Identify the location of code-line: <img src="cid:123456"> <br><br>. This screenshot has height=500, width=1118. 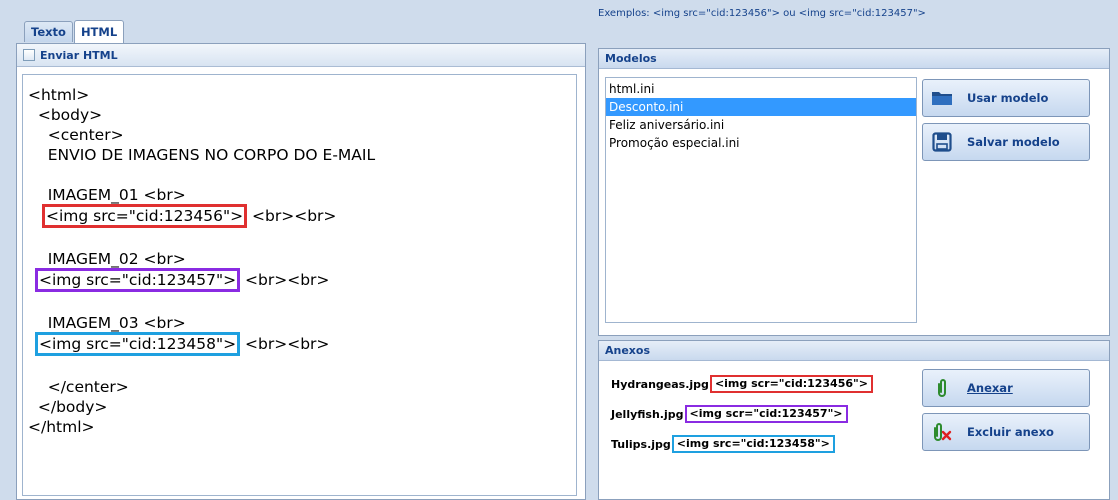
(189, 216).